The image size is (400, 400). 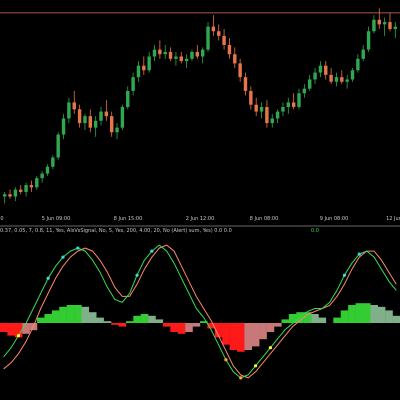 I want to click on time-label: 8 Jun 15:00, so click(x=128, y=219).